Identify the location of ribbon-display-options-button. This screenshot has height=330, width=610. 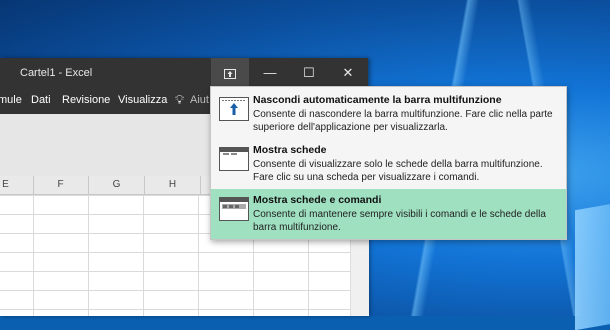
(230, 73).